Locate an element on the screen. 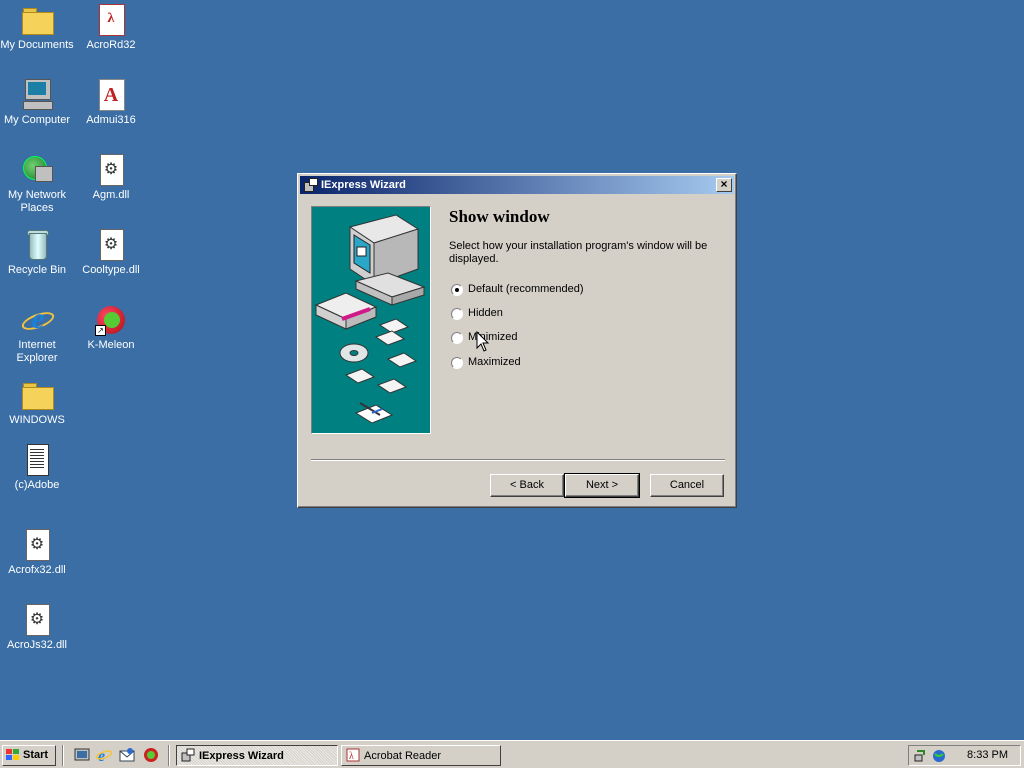  task-iexpress-wizard: IExpress Wizard is located at coordinates (257, 755).